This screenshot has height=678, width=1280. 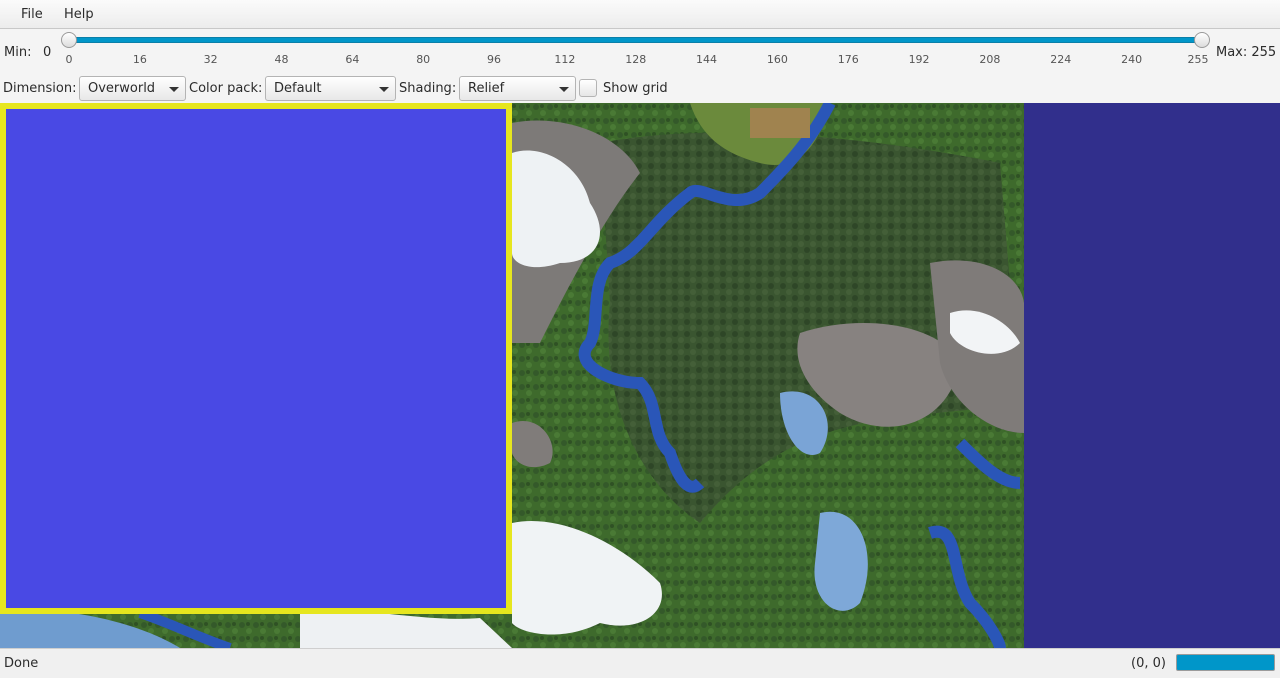 What do you see at coordinates (428, 88) in the screenshot?
I see `shading-label: Shading:` at bounding box center [428, 88].